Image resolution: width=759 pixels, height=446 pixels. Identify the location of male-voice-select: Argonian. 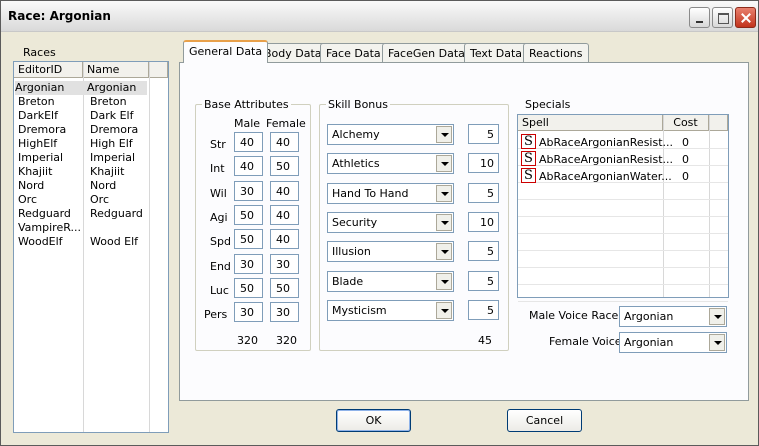
(673, 316).